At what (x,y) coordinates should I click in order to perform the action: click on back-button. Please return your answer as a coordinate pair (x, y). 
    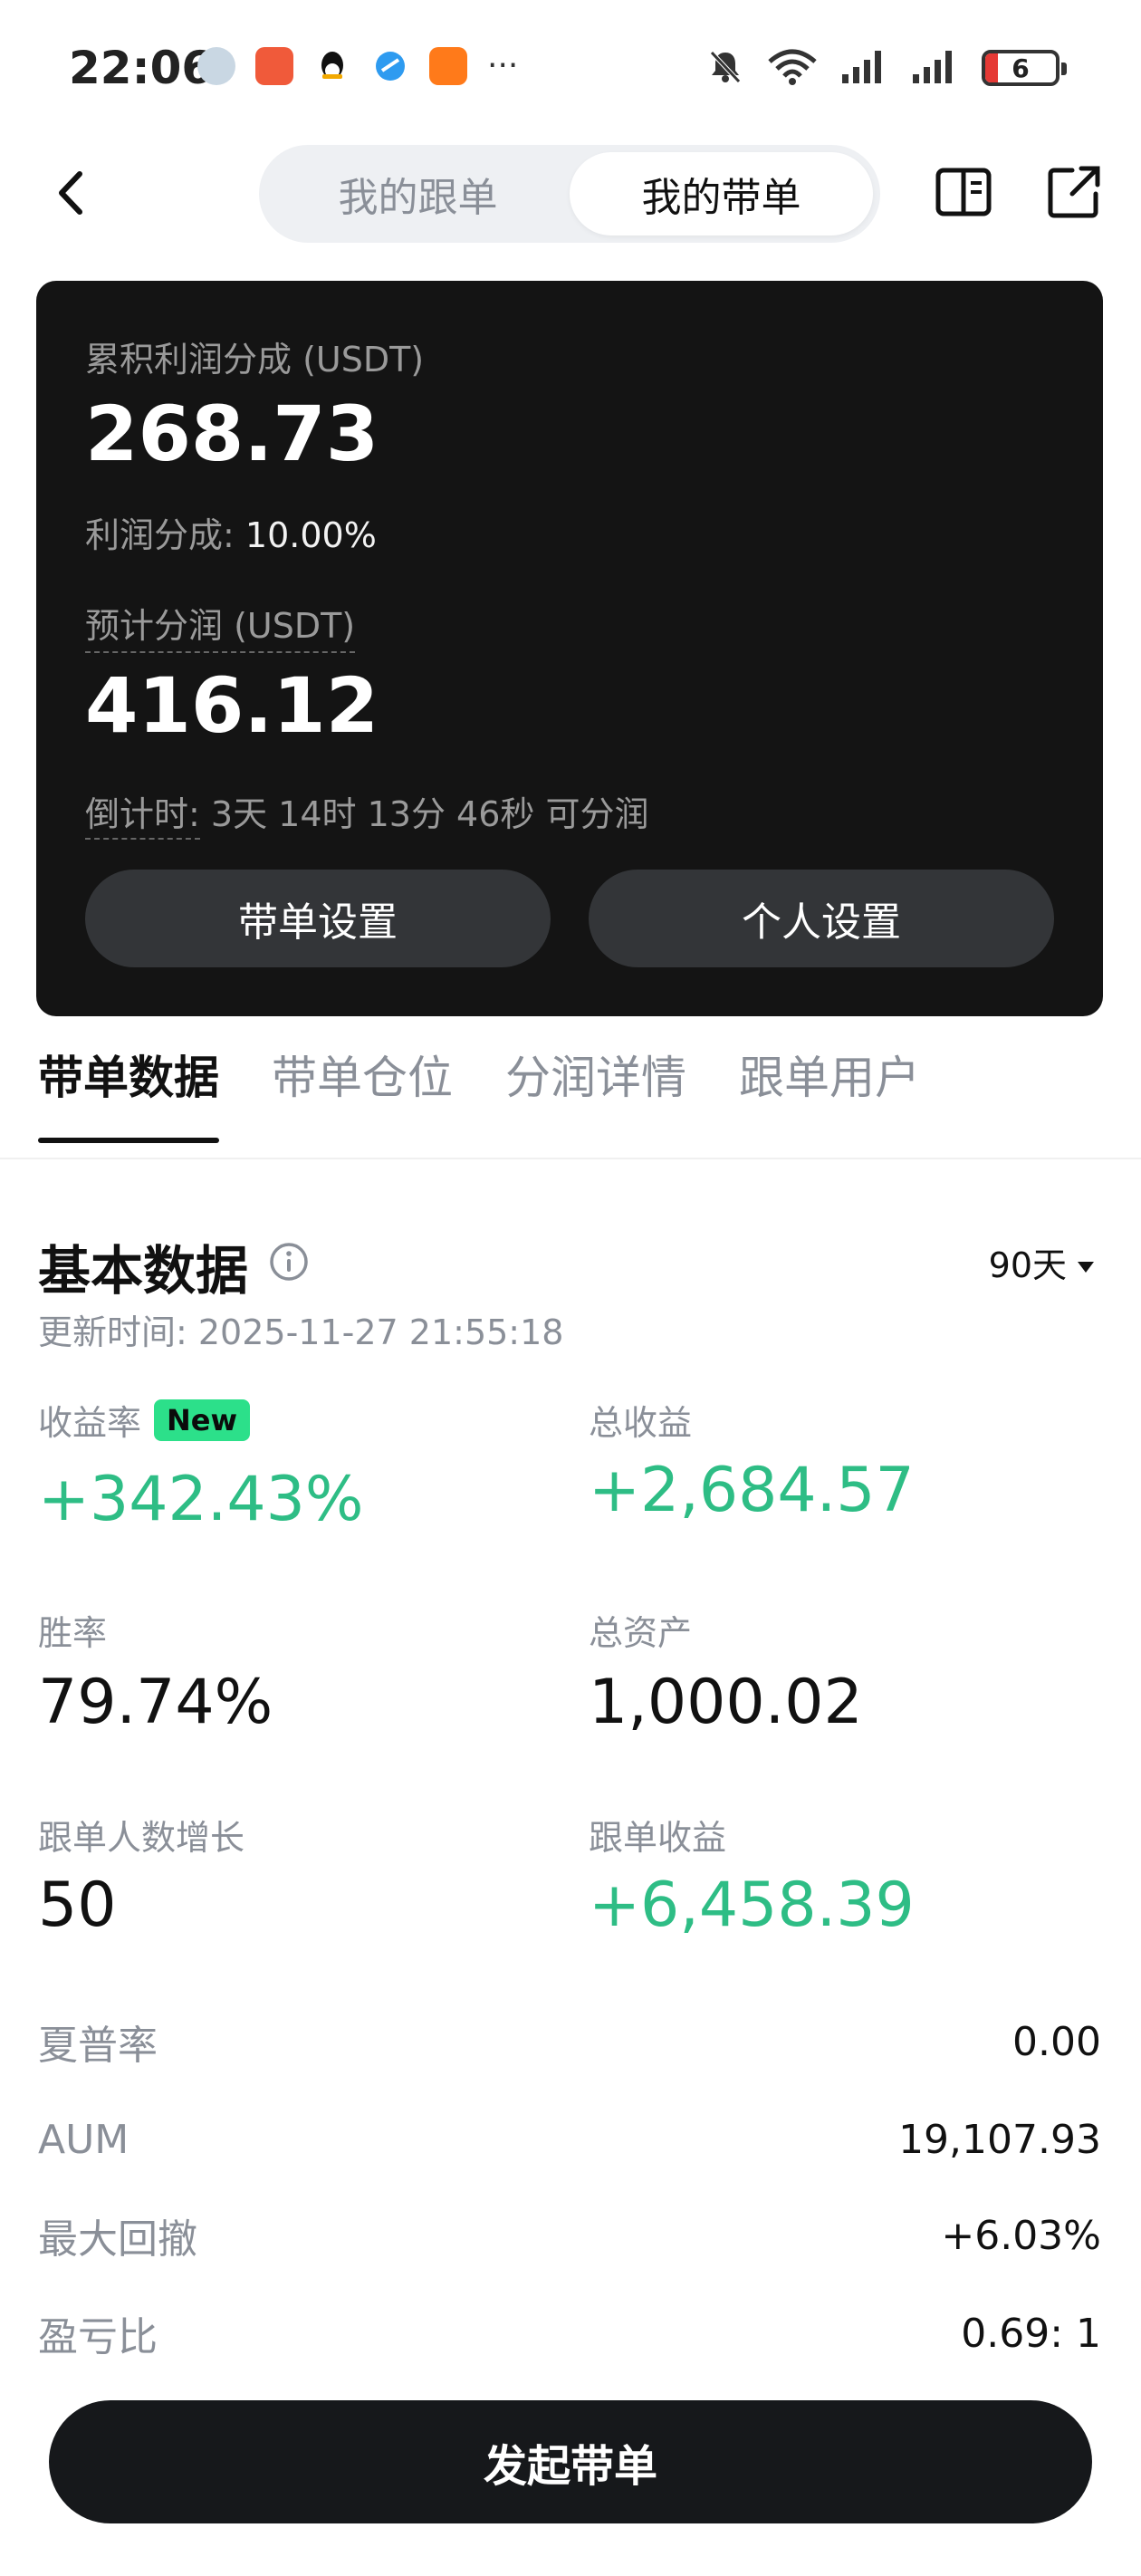
    Looking at the image, I should click on (73, 193).